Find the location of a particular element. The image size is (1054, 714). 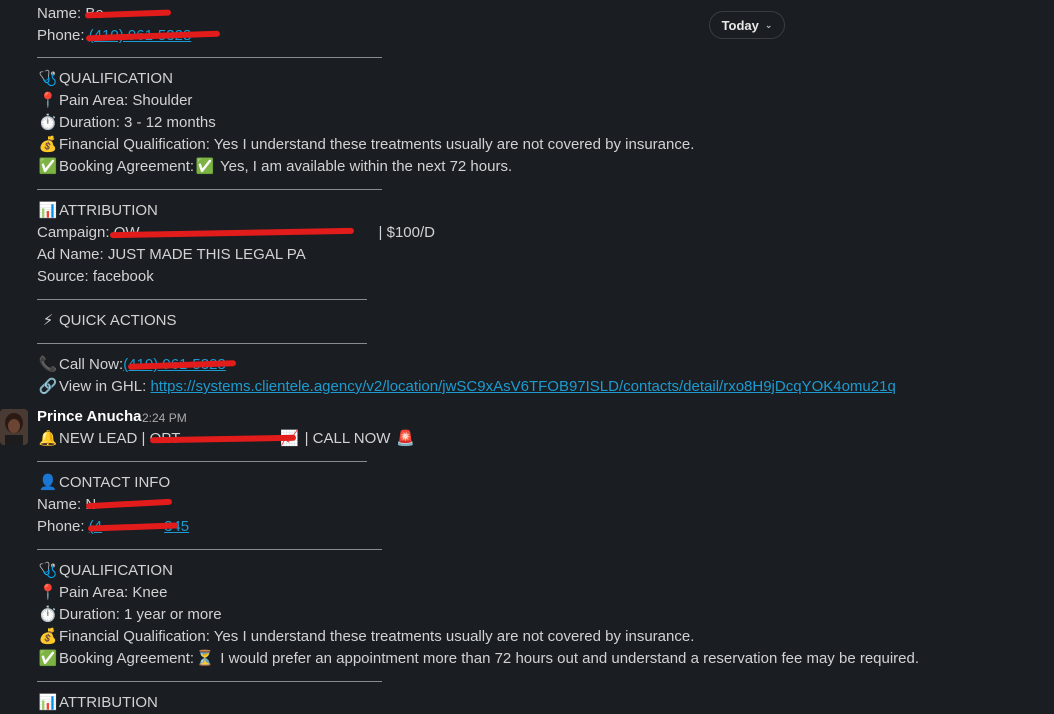

quick-actions-header: ⚡ QUICK ACTIONS is located at coordinates (107, 321).